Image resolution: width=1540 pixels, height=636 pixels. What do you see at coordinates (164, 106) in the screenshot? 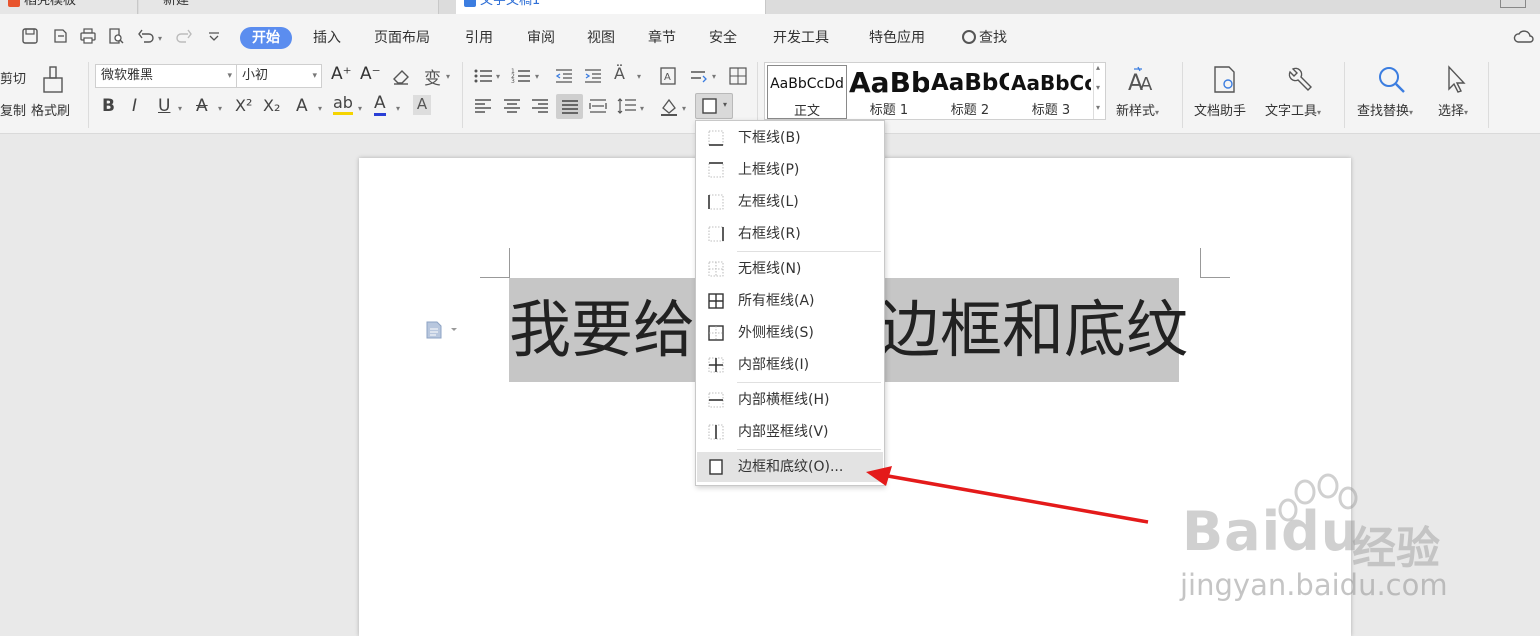
I see `underline-icon: U` at bounding box center [164, 106].